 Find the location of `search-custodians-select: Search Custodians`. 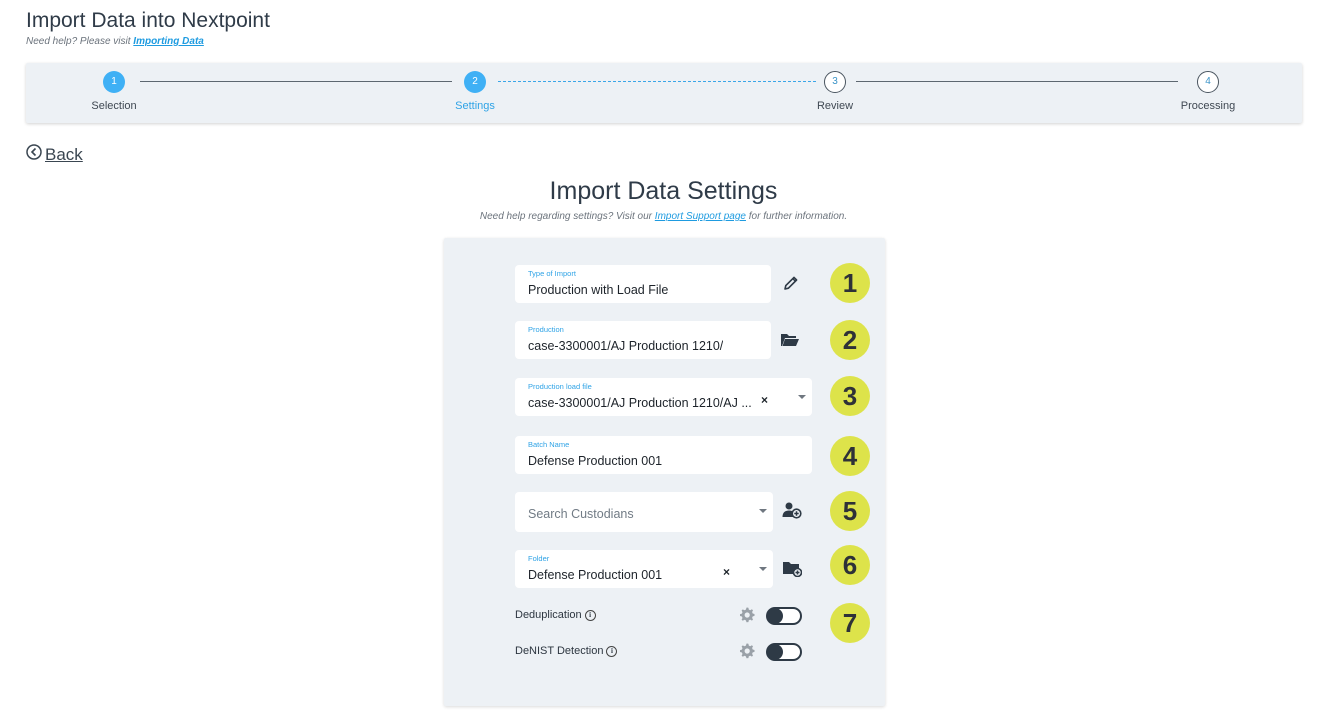

search-custodians-select: Search Custodians is located at coordinates (644, 512).